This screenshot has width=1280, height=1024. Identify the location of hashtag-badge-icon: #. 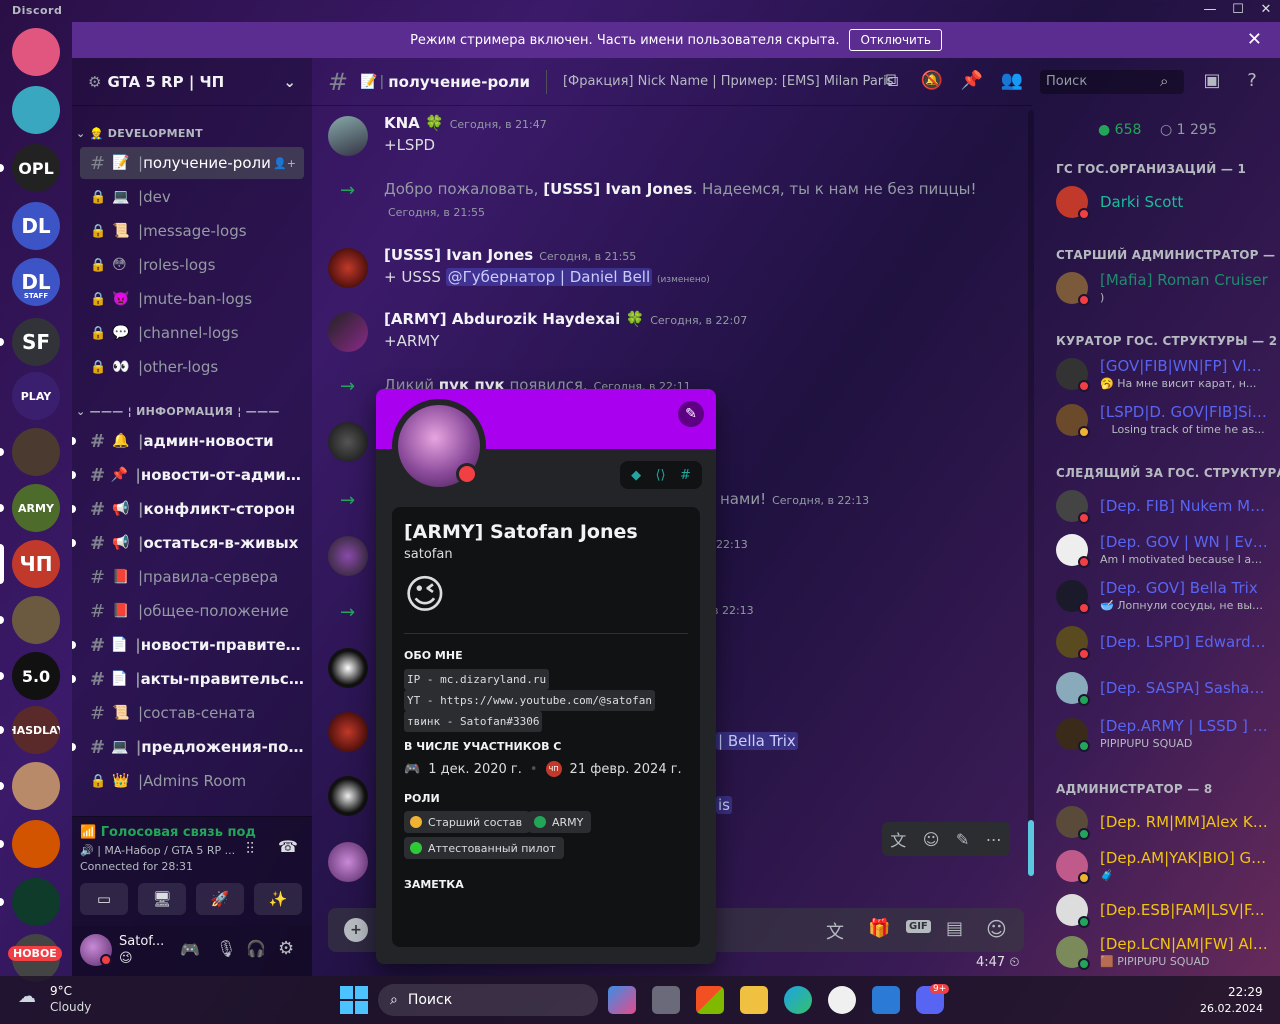
(685, 475).